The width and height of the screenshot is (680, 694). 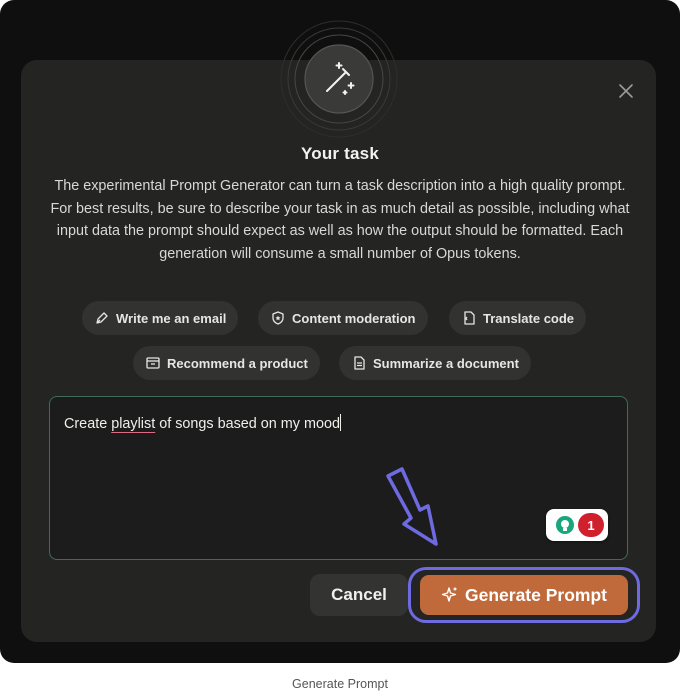 I want to click on suggestion-label: Translate code, so click(x=529, y=318).